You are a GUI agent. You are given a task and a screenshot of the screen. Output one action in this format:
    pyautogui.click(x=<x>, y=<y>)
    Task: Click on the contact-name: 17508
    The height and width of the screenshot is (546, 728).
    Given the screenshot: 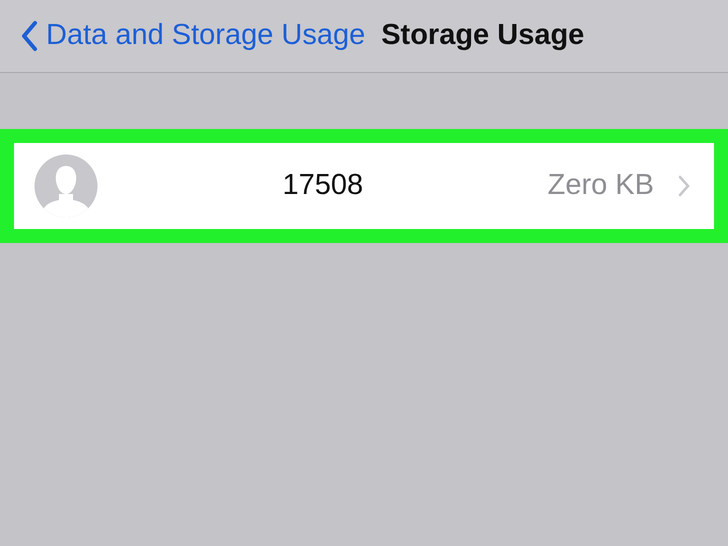 What is the action you would take?
    pyautogui.click(x=322, y=186)
    